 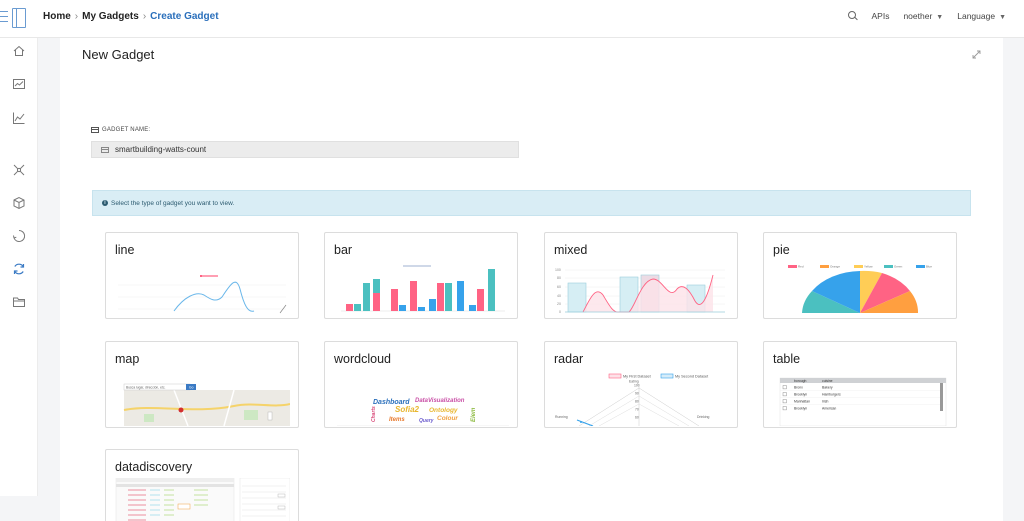 I want to click on gadget-card-line: line, so click(x=202, y=275).